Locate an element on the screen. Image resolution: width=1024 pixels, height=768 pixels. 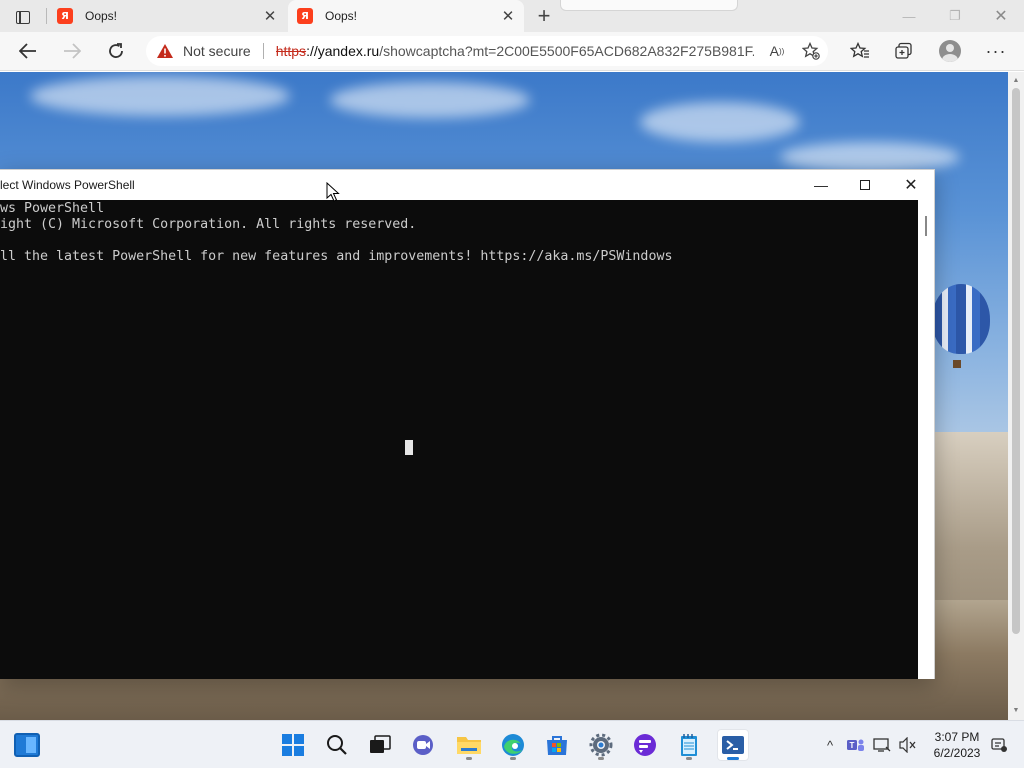
powershell-minimize-button: — is located at coordinates (821, 185).